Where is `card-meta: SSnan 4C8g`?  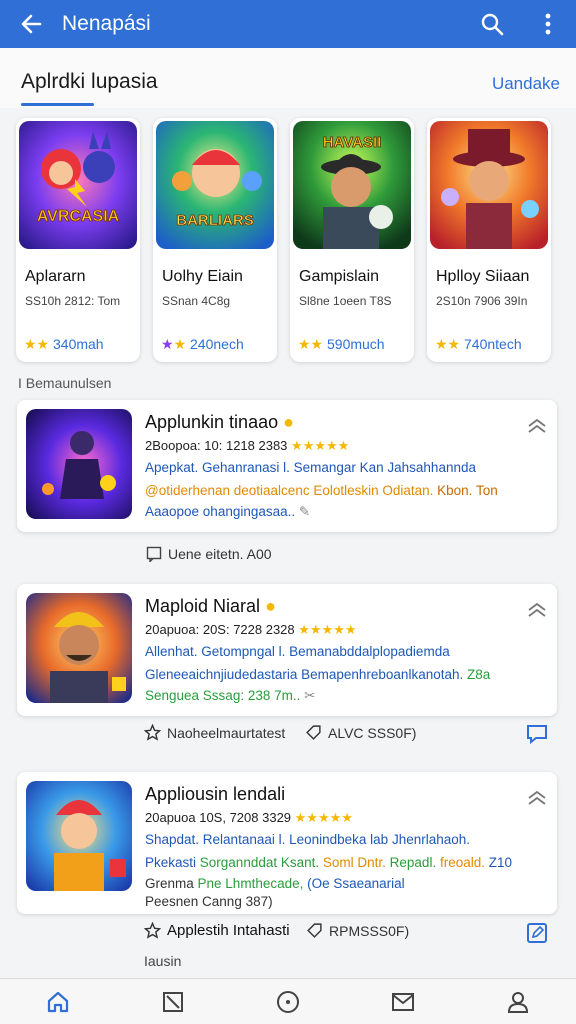
card-meta: SSnan 4C8g is located at coordinates (196, 301).